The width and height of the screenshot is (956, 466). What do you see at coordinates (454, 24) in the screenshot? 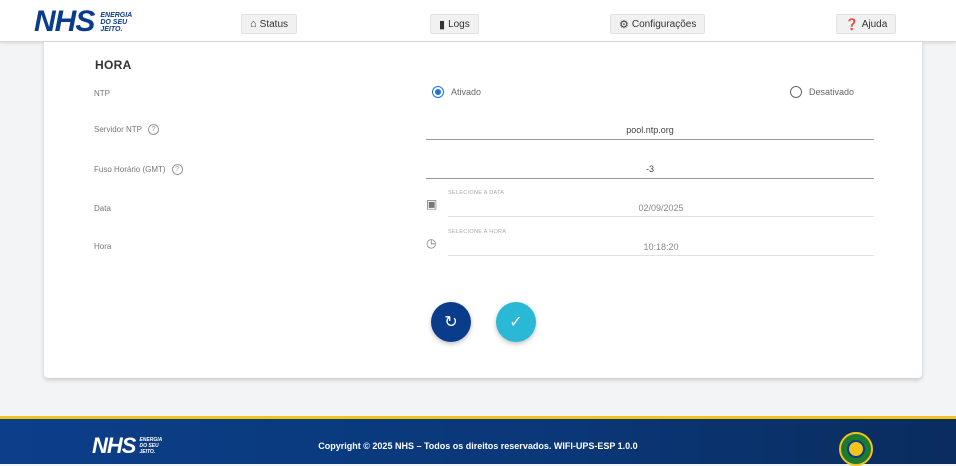
I see `nav-logs-button: ▮ Logs` at bounding box center [454, 24].